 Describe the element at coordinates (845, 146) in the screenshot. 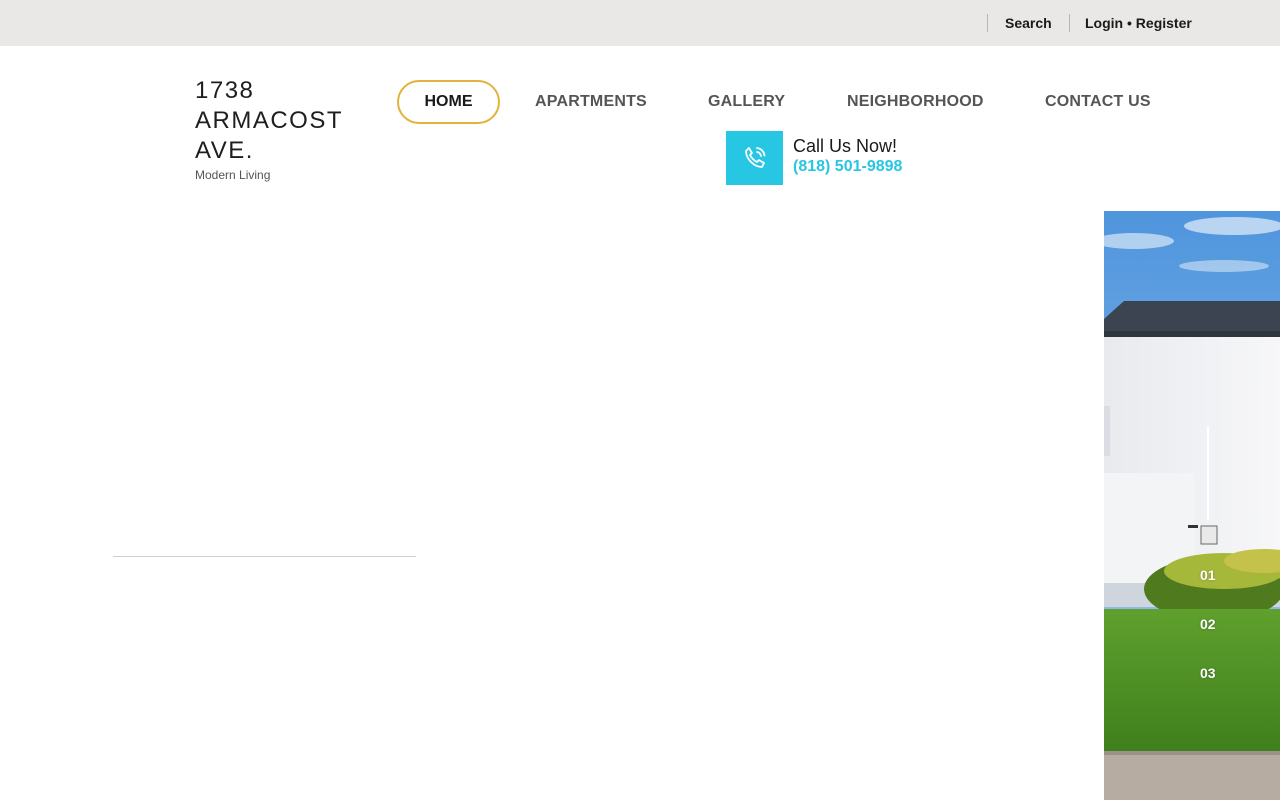

I see `call-us-label: Call Us Now!` at that location.